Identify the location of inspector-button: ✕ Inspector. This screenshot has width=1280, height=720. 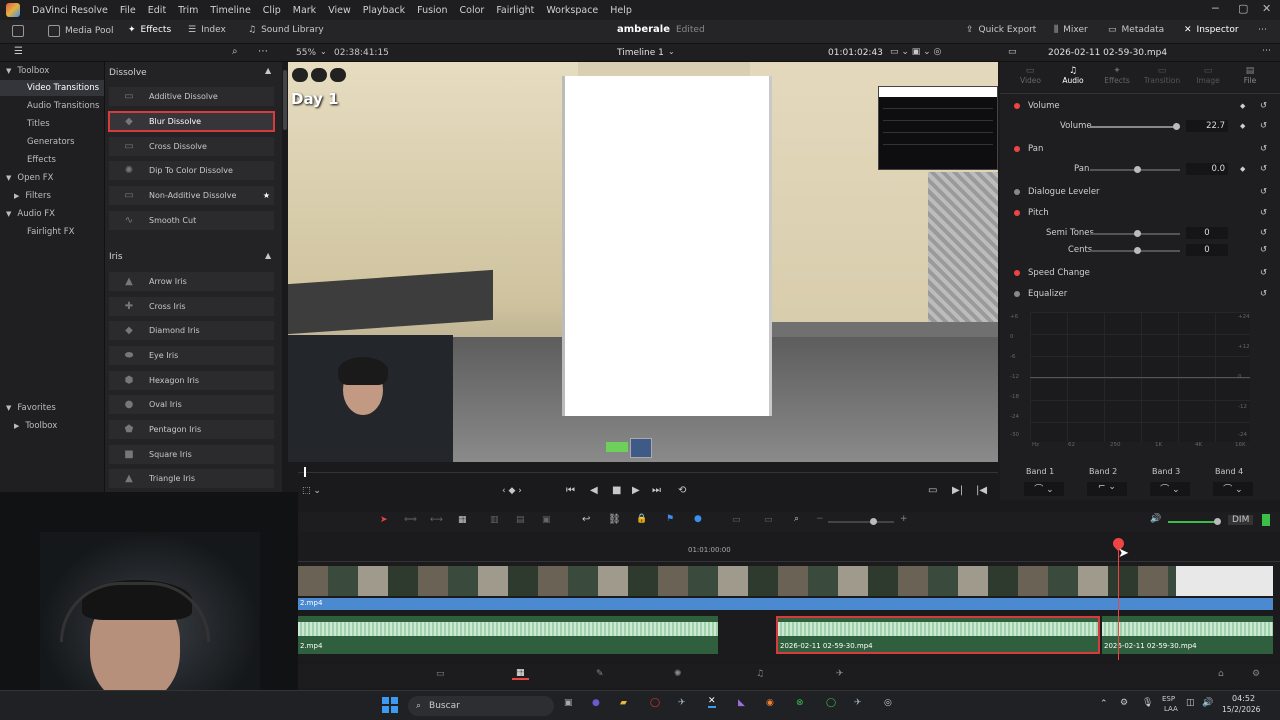
(1211, 30).